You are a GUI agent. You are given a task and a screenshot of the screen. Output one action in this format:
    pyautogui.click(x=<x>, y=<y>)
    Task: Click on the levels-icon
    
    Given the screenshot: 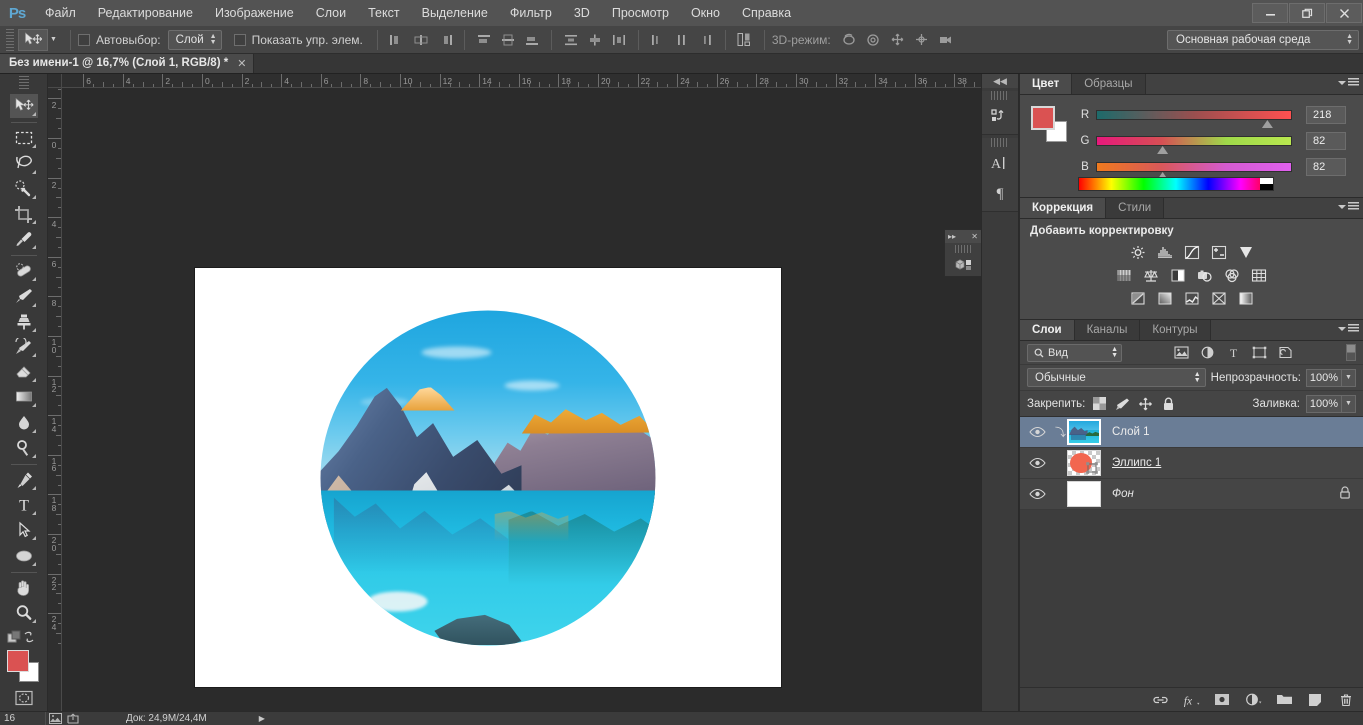 What is the action you would take?
    pyautogui.click(x=1165, y=252)
    